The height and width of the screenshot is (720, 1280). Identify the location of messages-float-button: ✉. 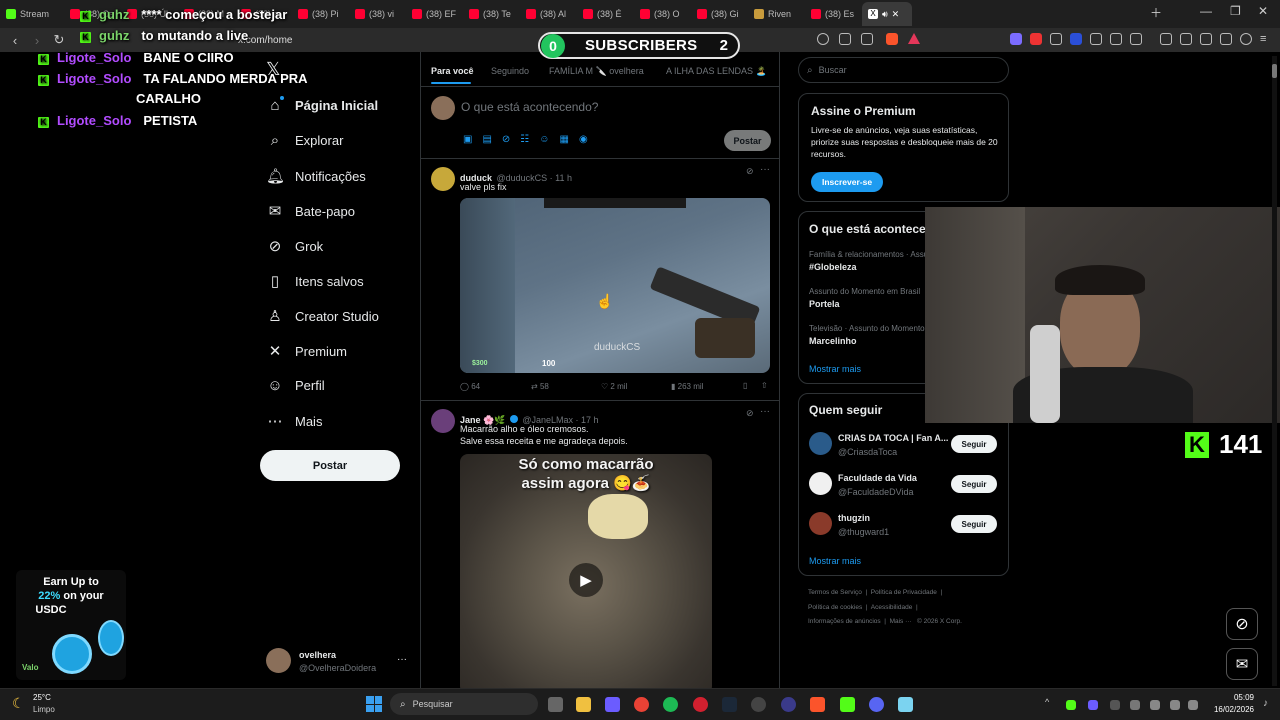
(1242, 664).